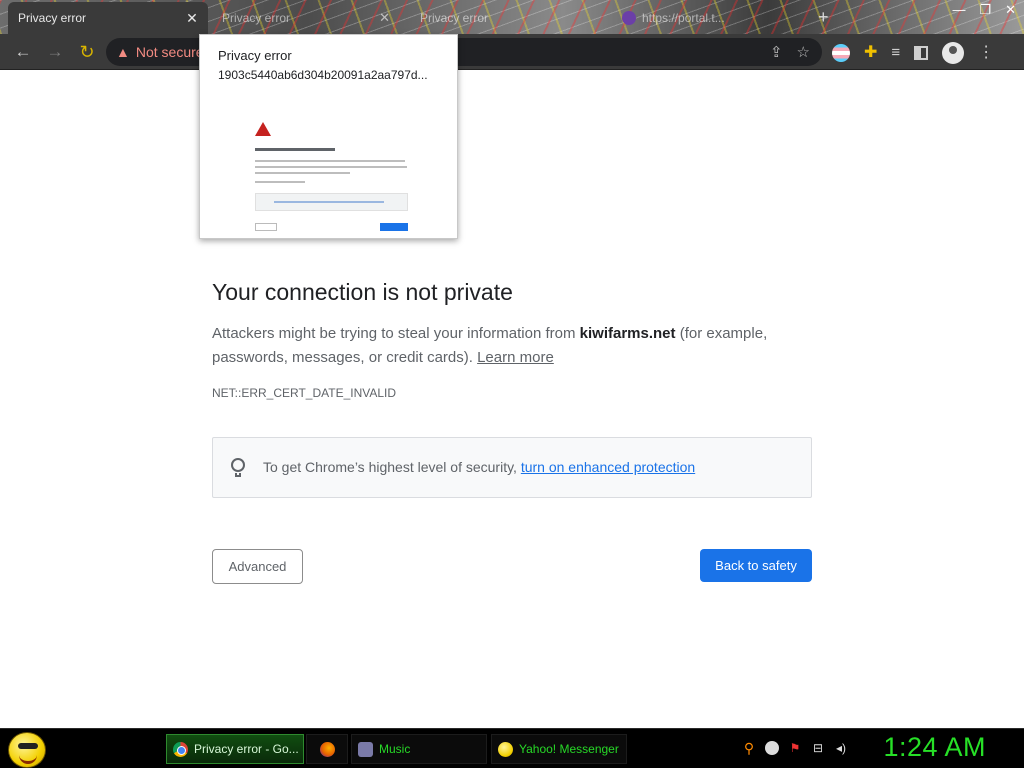  I want to click on puzzle-icon: ✚, so click(870, 53).